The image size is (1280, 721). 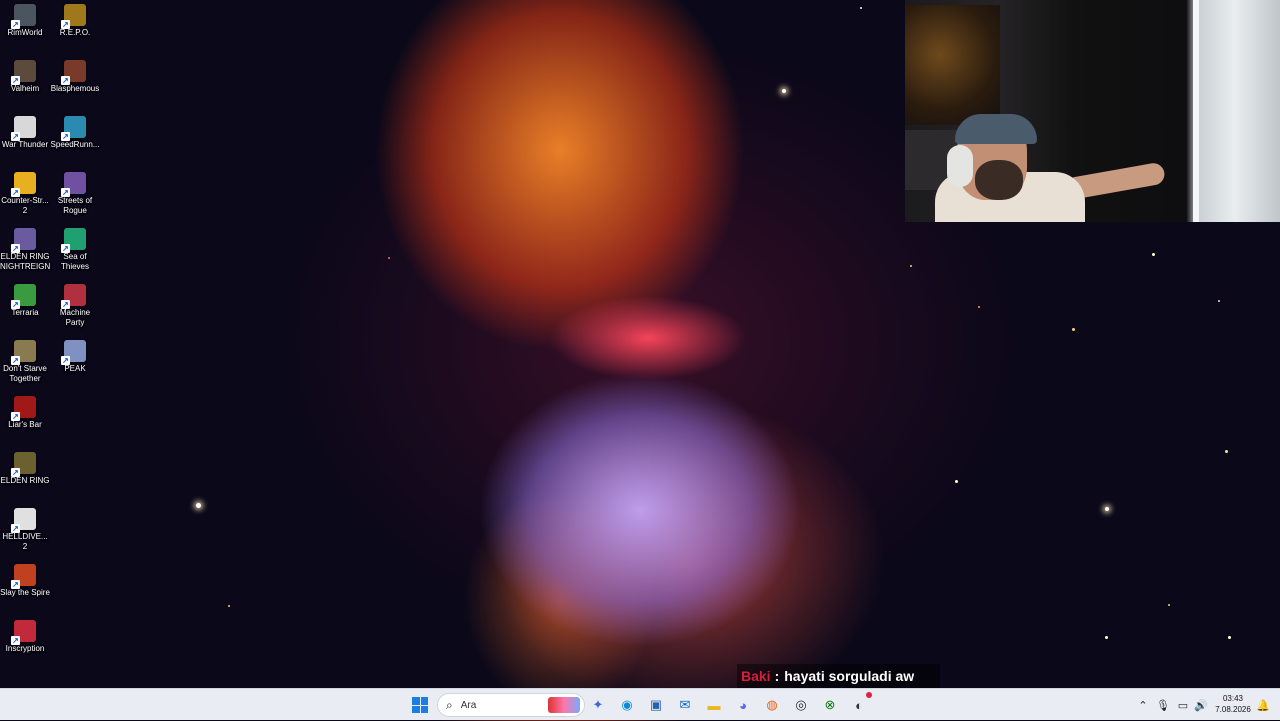 I want to click on network-icon: ▭, so click(x=1183, y=705).